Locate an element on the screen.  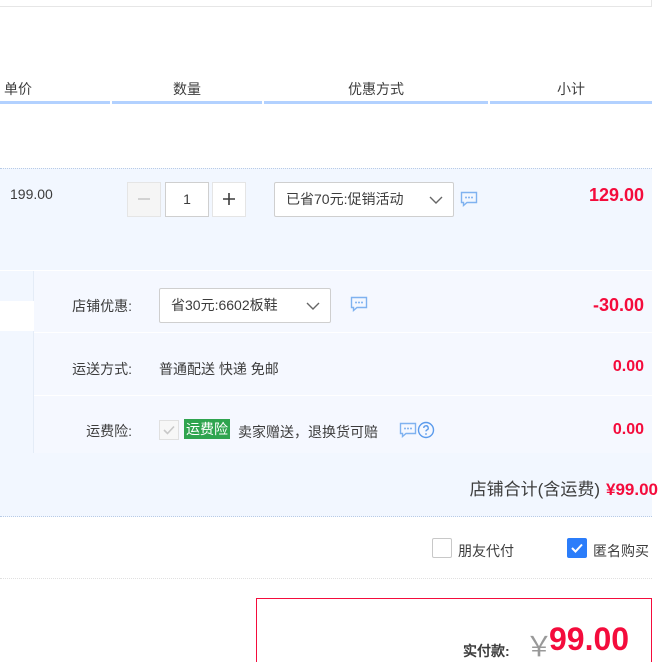
col-unit-price: 单价 is located at coordinates (55, 92).